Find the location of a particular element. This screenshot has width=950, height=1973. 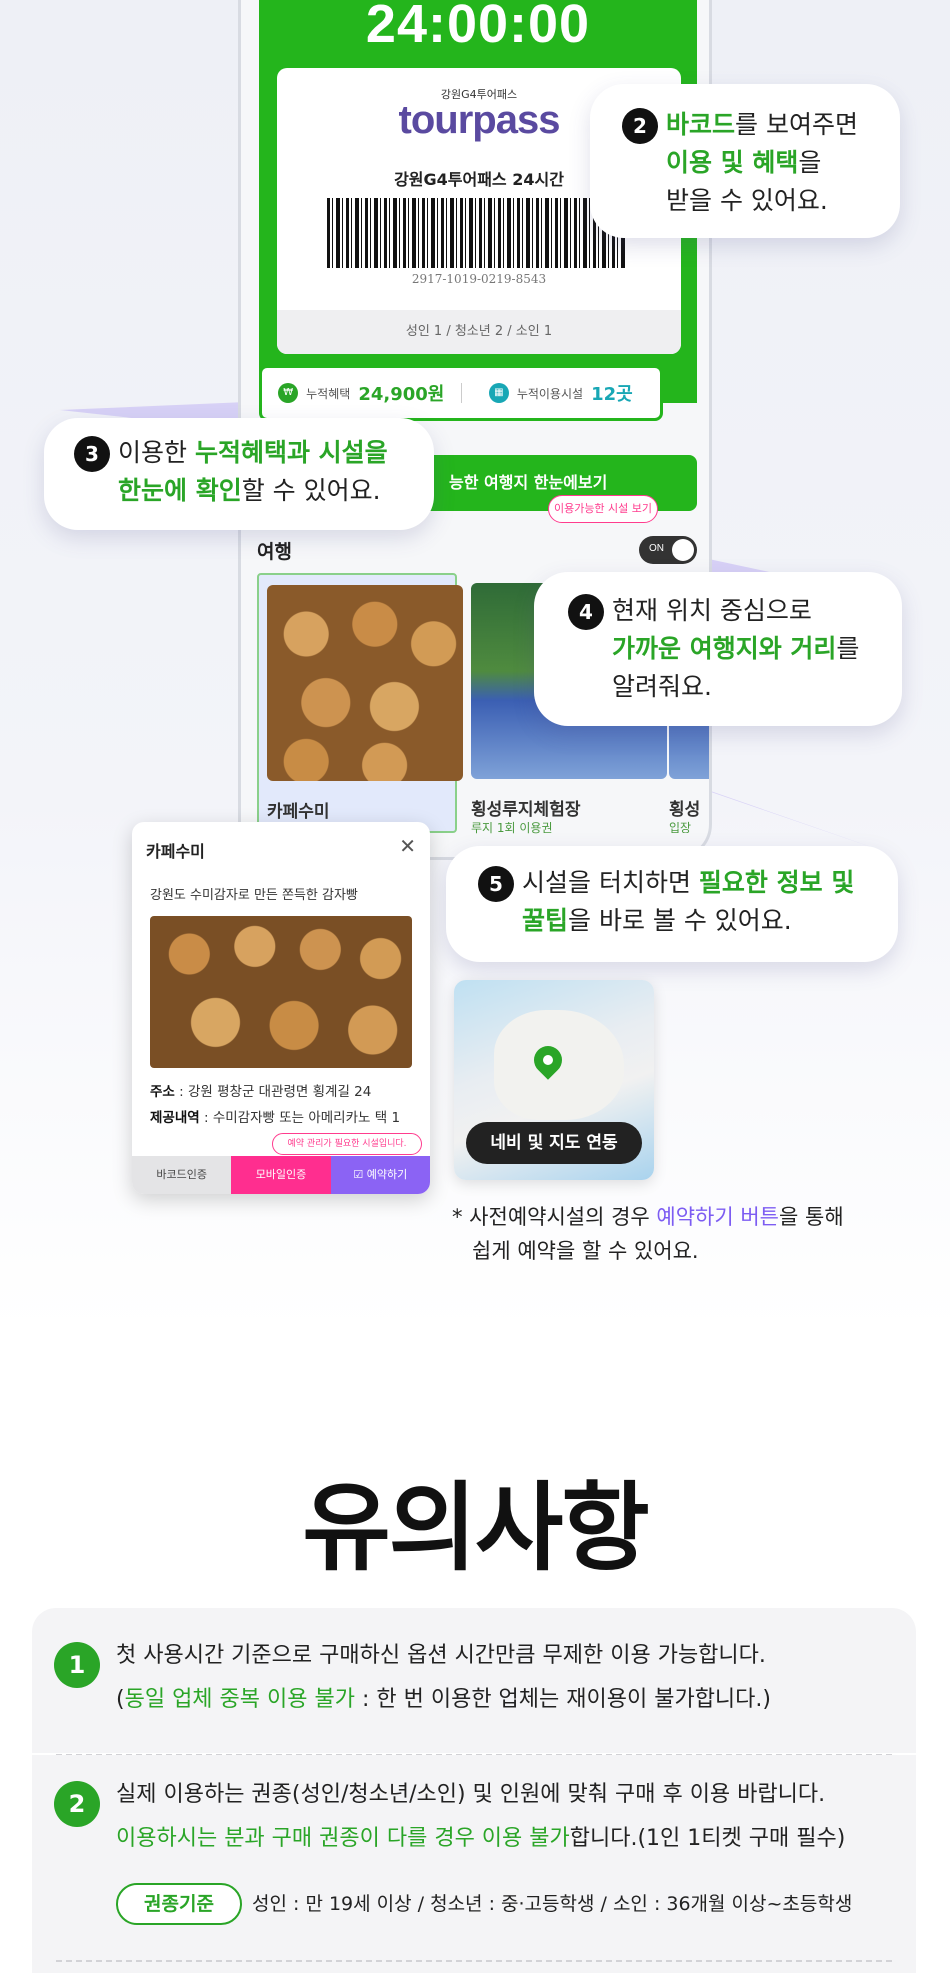

callout-text: 시설을 터치하면 is located at coordinates (610, 882).